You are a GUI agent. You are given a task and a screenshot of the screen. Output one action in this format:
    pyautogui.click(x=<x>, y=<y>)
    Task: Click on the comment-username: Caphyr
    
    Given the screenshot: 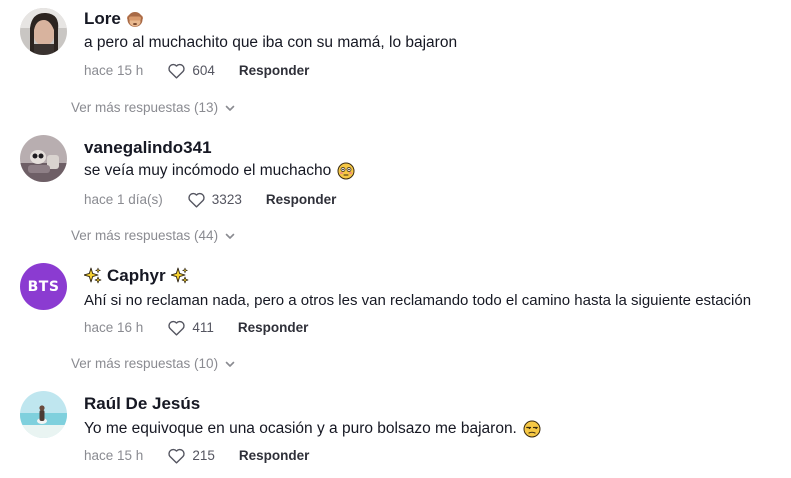 What is the action you would take?
    pyautogui.click(x=136, y=276)
    